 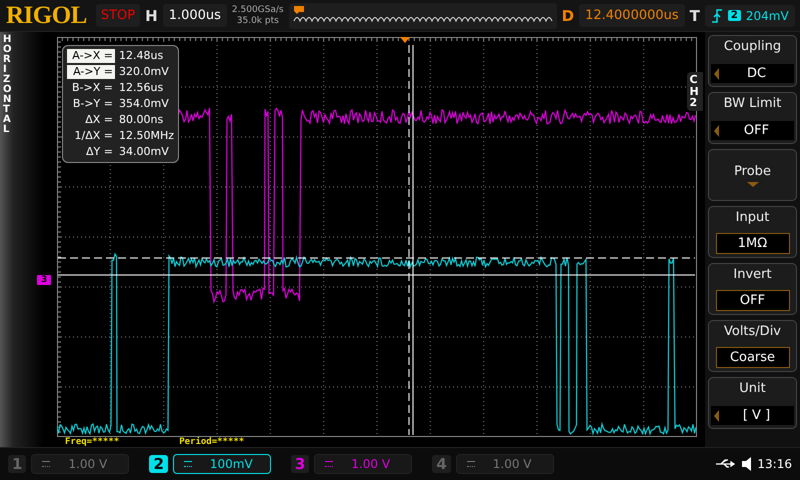 I want to click on readout-value: 354.0mV, so click(x=144, y=104).